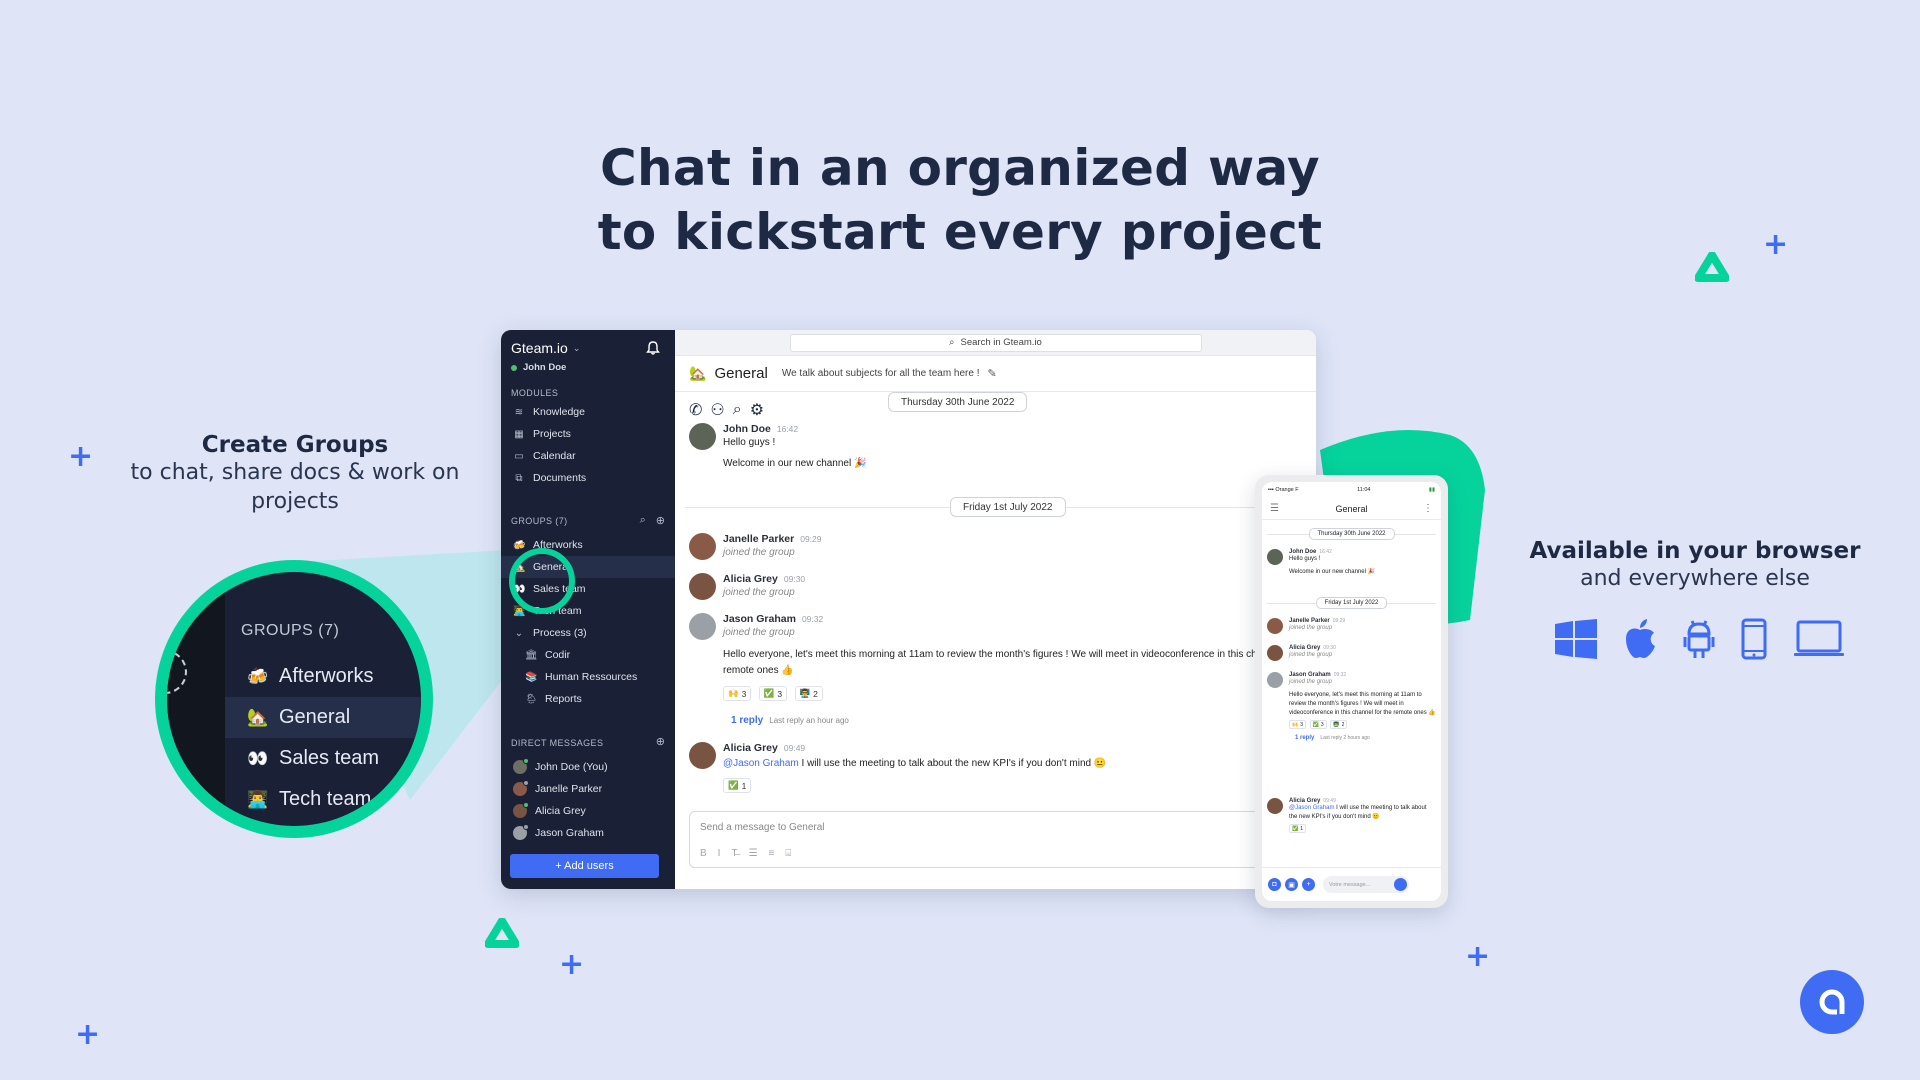  I want to click on sidebar-item-projects: ▦ Projects, so click(588, 434).